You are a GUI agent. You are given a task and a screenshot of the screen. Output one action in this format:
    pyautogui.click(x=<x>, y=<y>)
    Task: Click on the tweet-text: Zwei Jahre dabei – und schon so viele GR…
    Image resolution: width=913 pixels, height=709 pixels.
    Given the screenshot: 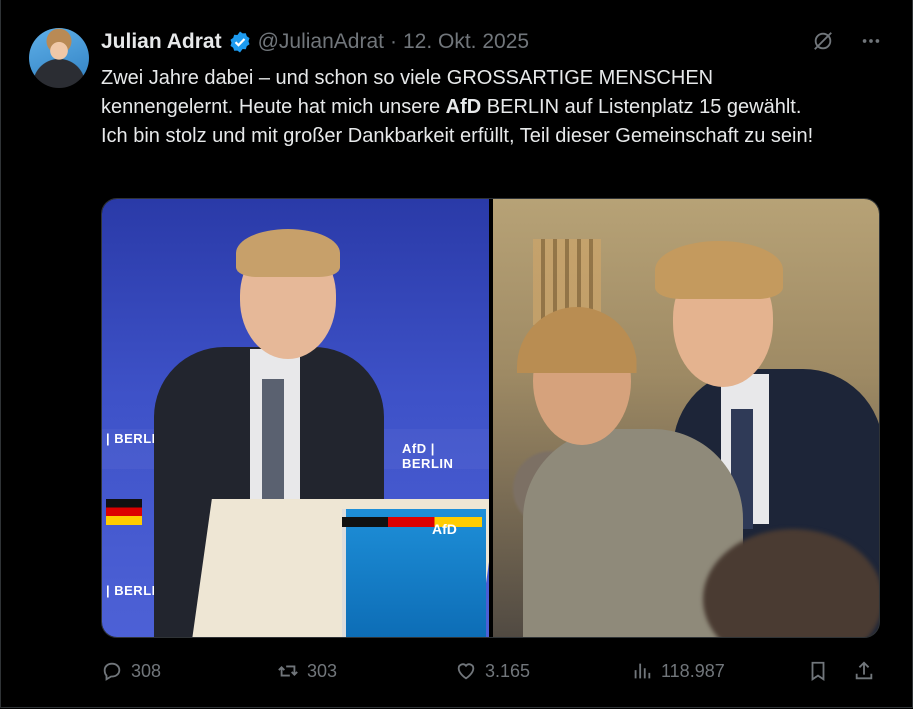 What is the action you would take?
    pyautogui.click(x=461, y=107)
    